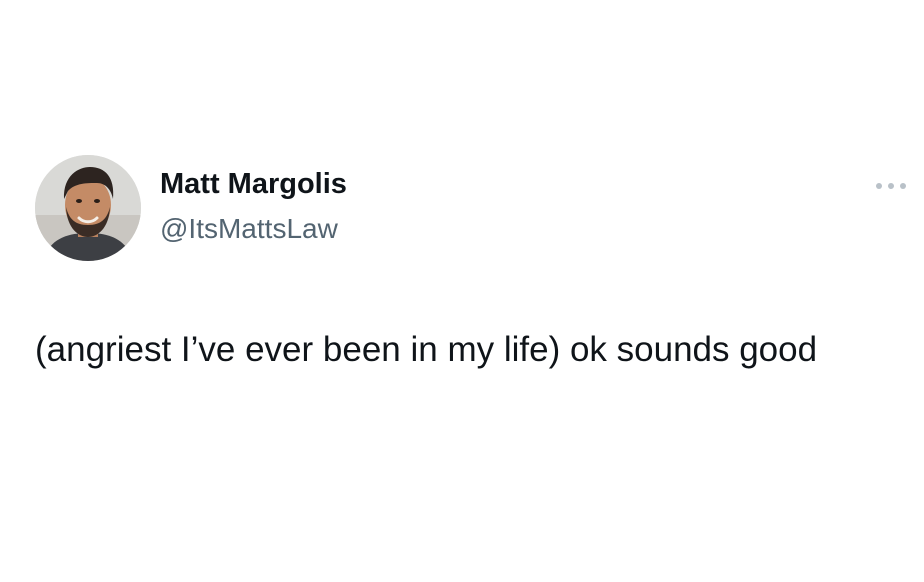  I want to click on profile-photo-image, so click(88, 208).